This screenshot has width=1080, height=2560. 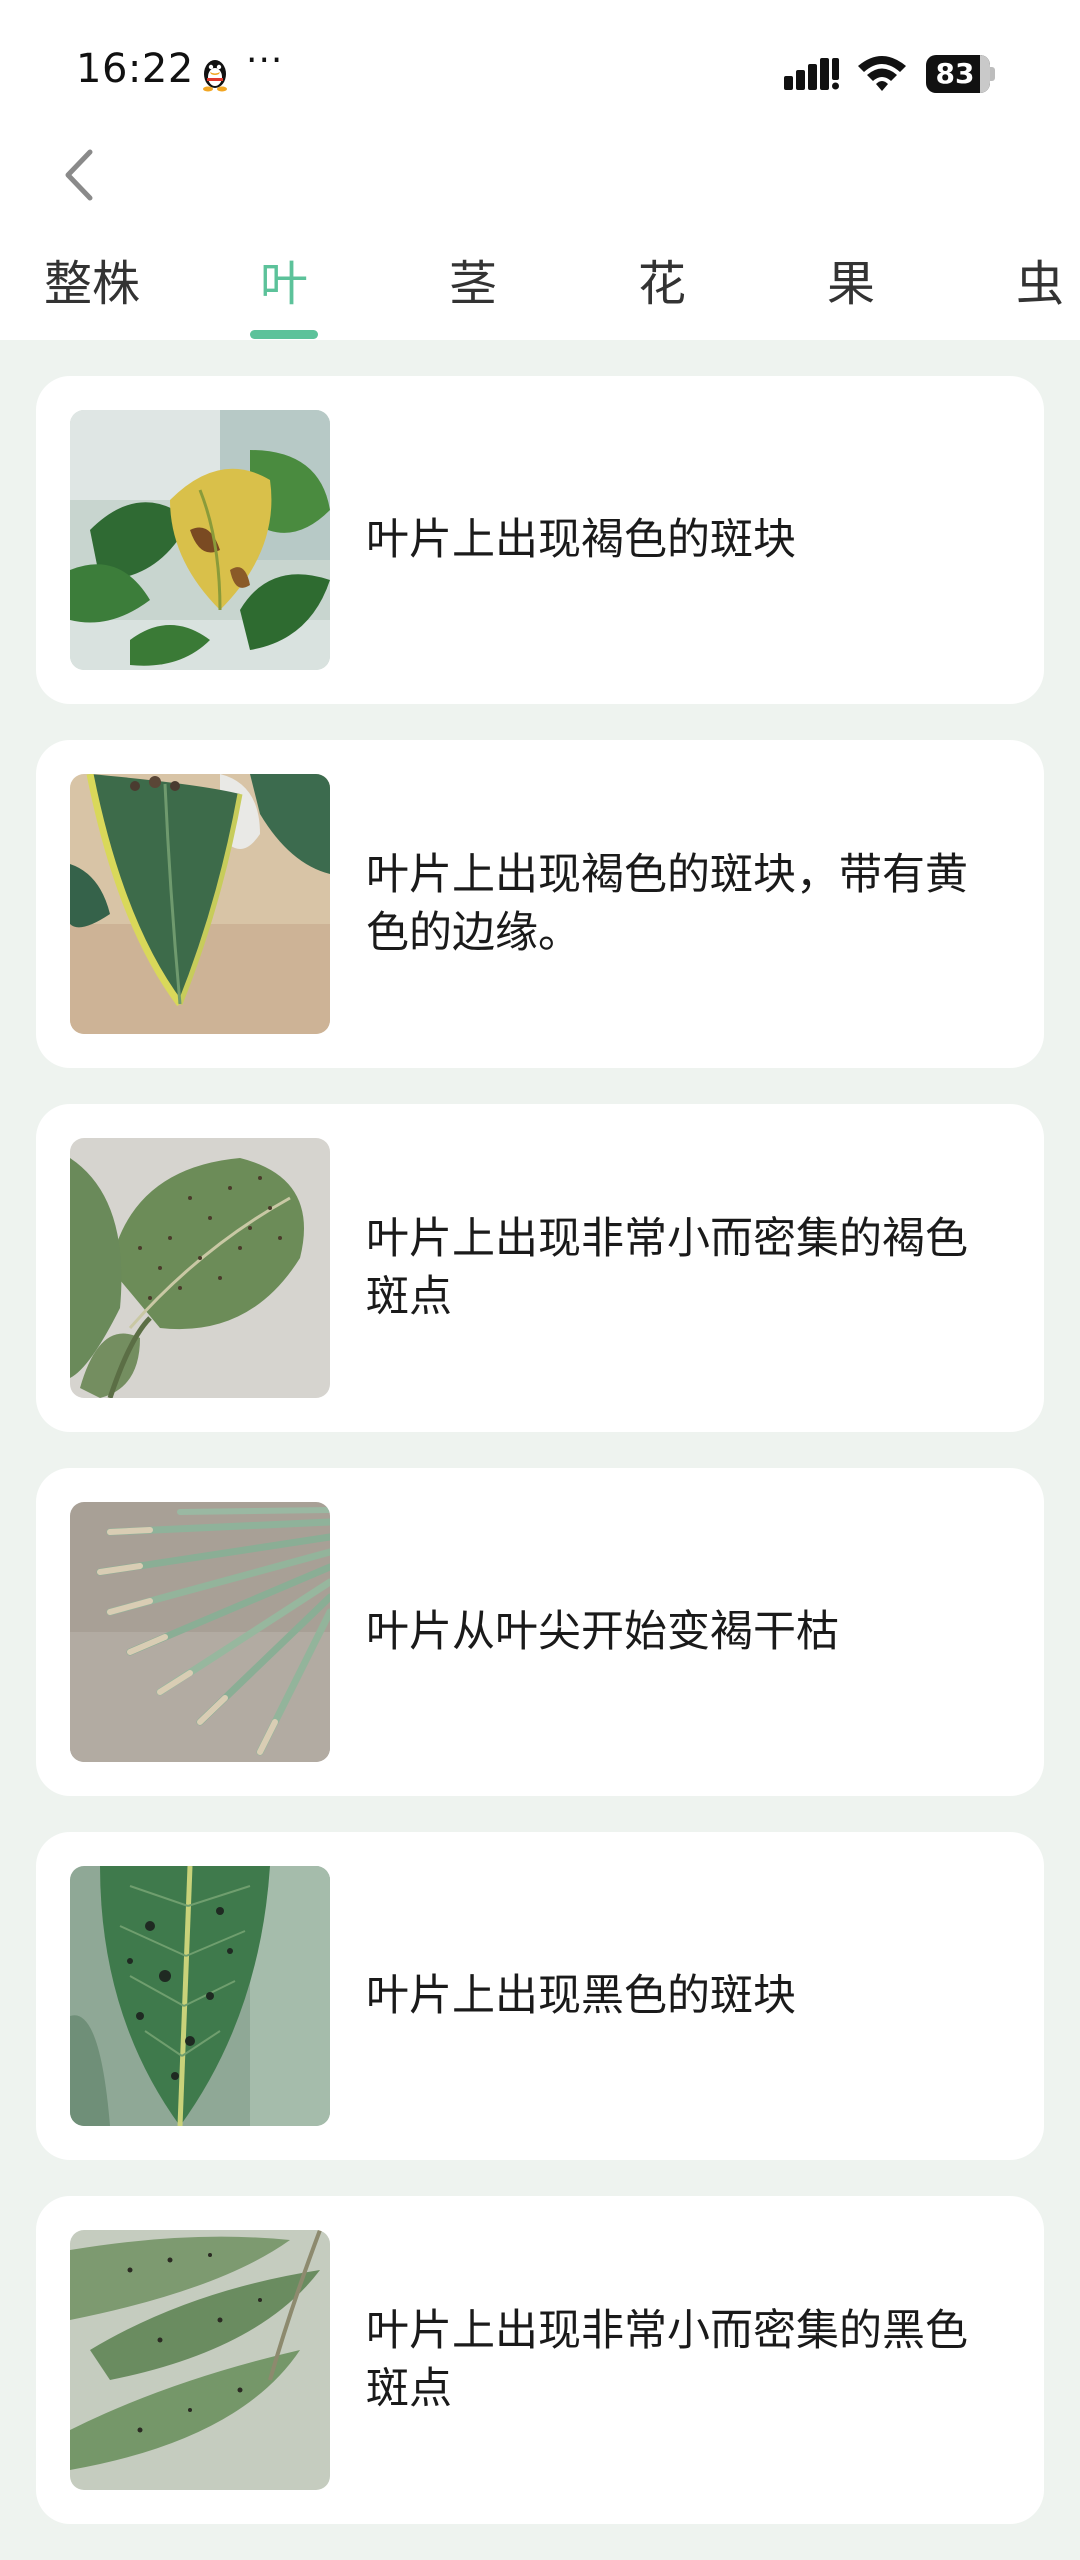 What do you see at coordinates (581, 1996) in the screenshot?
I see `item-text: 叶片上出现黑色的斑块` at bounding box center [581, 1996].